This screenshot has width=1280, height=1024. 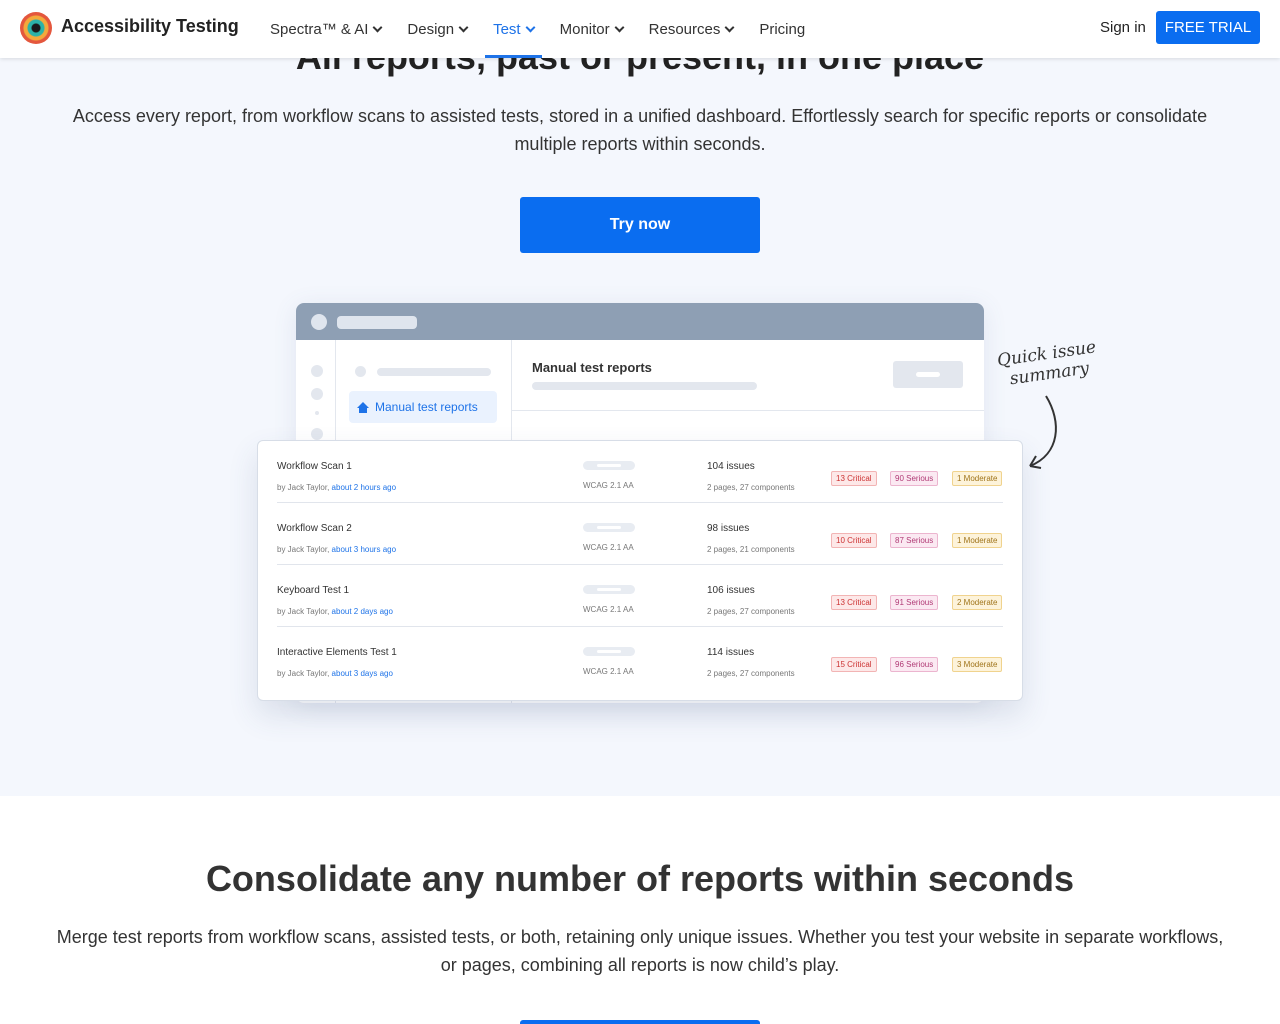 I want to click on report-author: by Jack Taylor, about 3 hours ago, so click(x=336, y=549).